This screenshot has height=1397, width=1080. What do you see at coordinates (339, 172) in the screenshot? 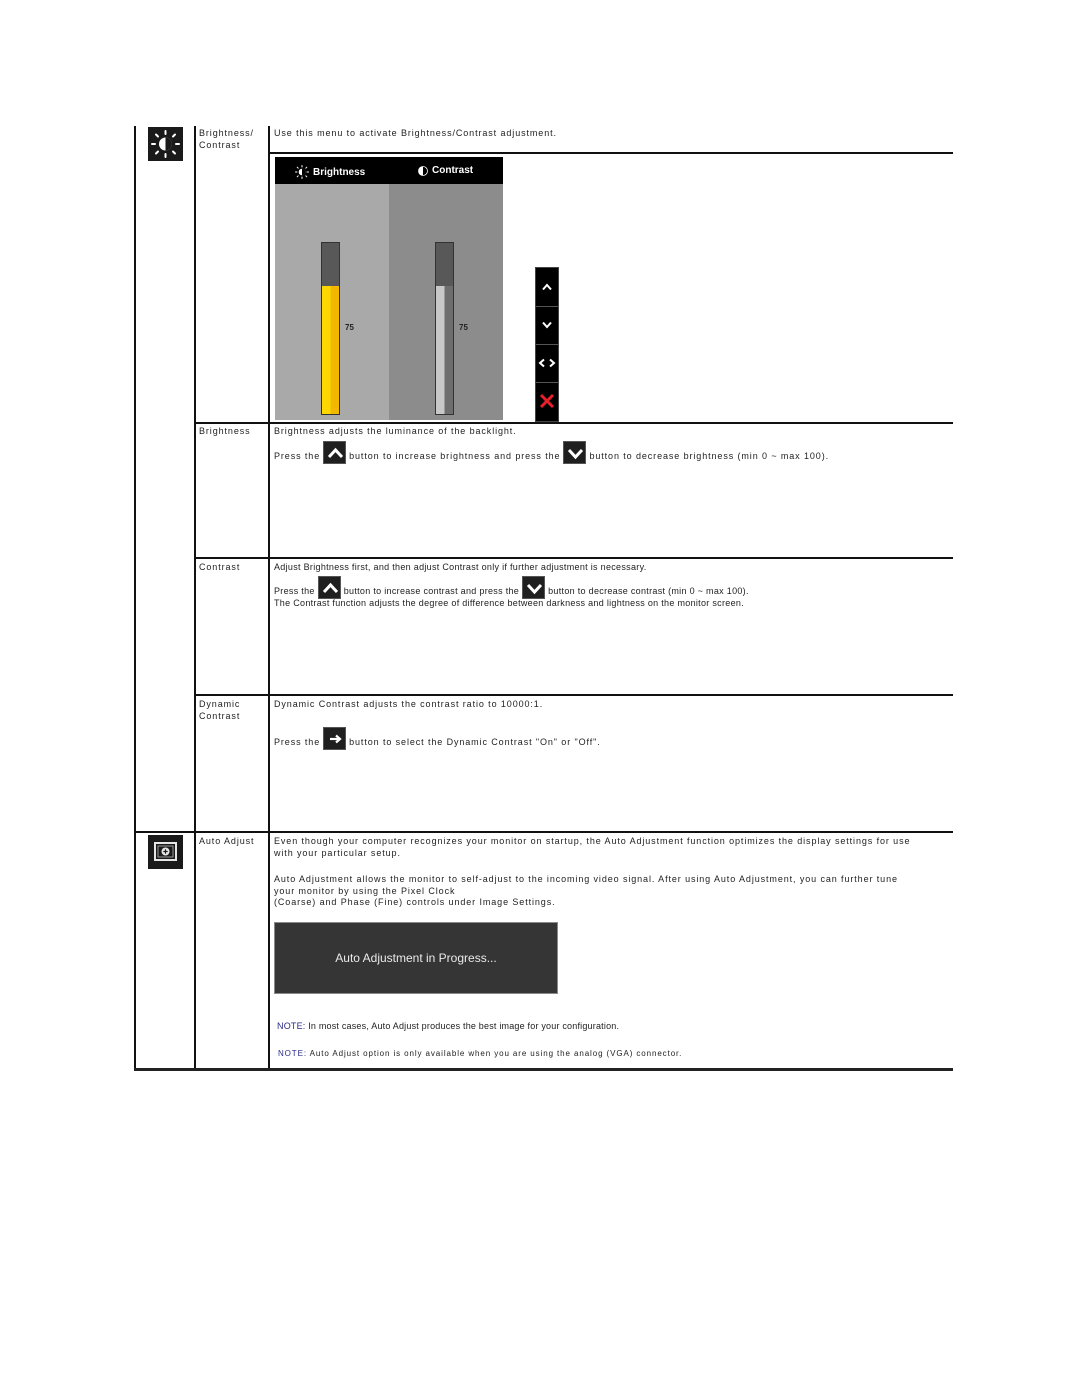
I see `osd-tab-label: Brightness` at bounding box center [339, 172].